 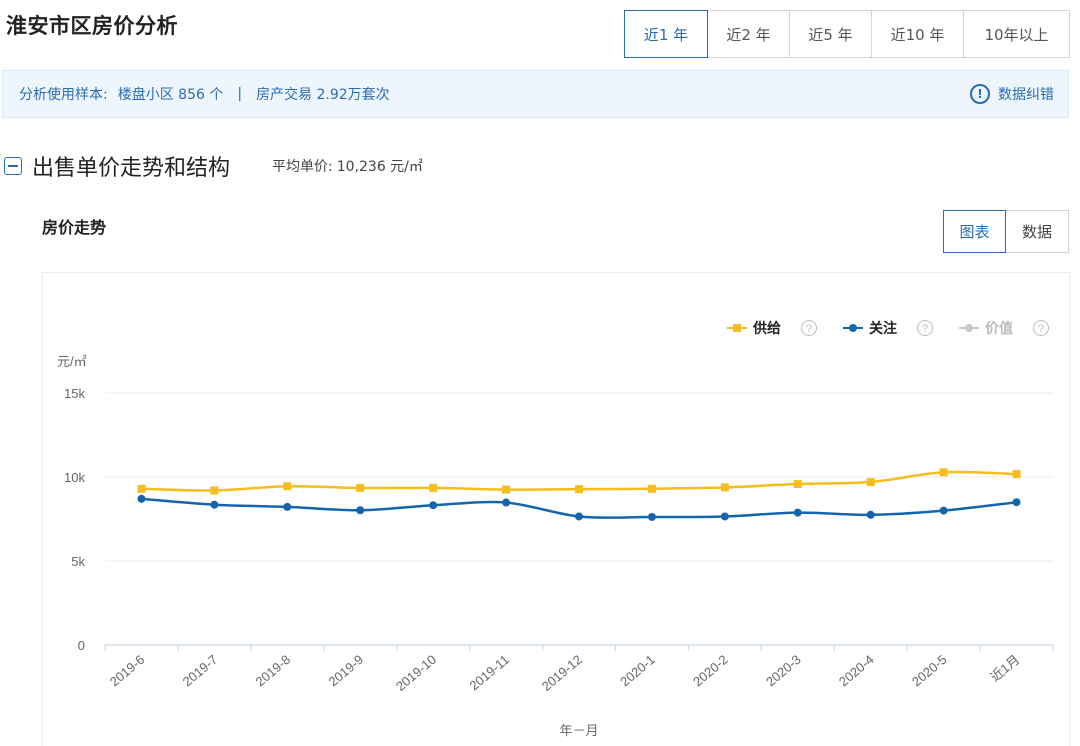 I want to click on x-tick-label: 2019-7, so click(x=200, y=671).